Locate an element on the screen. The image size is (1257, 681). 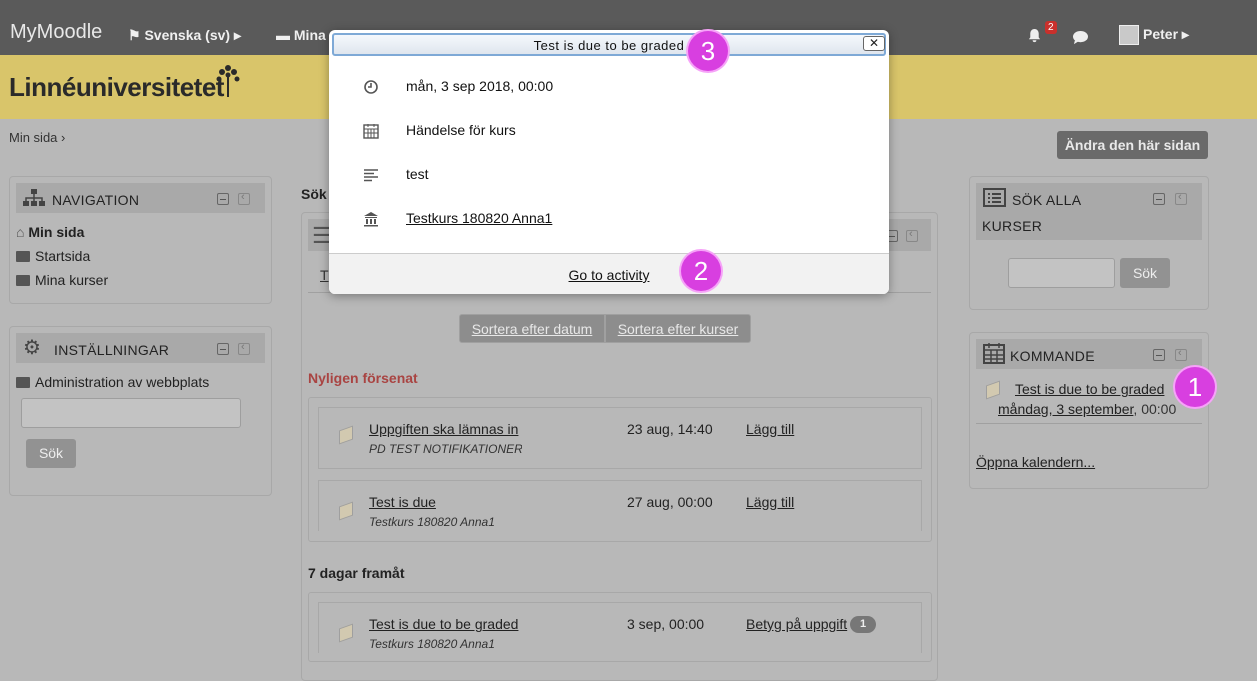
navigation-title: NAVIGATION is located at coordinates (96, 200).